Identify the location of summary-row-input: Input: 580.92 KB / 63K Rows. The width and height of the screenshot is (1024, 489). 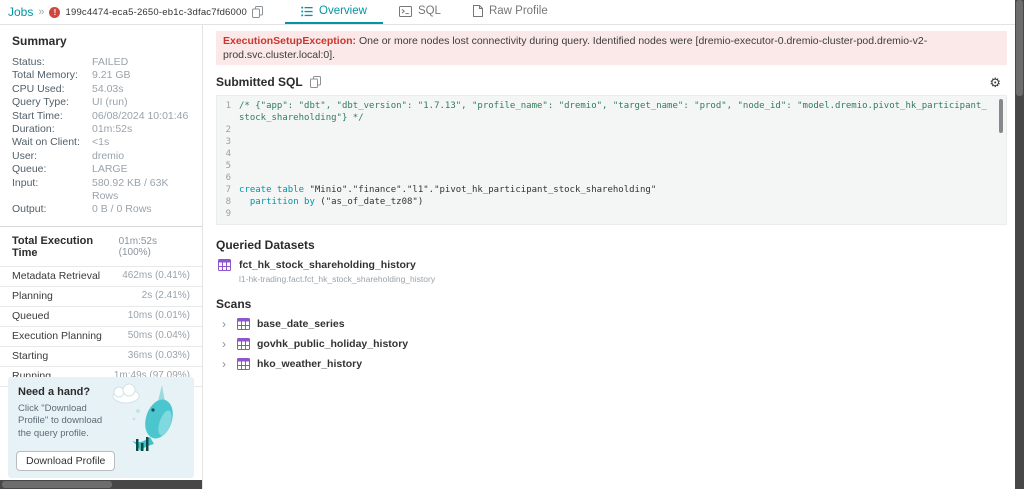
(90, 189).